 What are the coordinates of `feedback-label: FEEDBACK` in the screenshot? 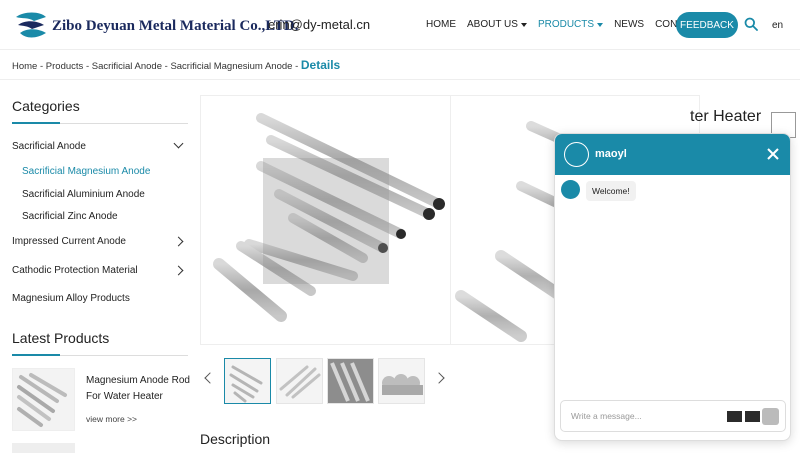 It's located at (707, 25).